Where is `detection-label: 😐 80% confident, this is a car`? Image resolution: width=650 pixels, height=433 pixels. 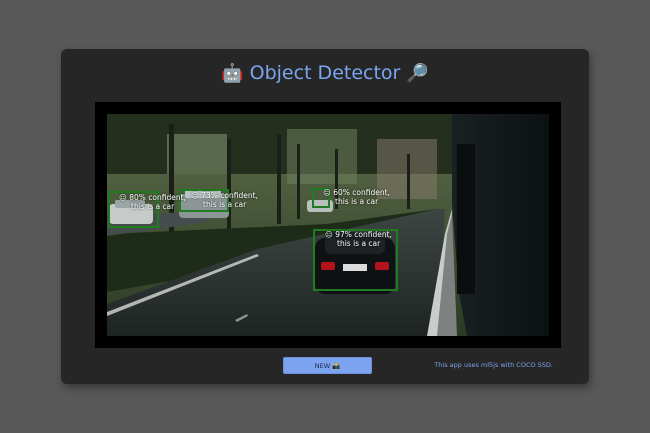
detection-label: 😐 80% confident, this is a car is located at coordinates (152, 202).